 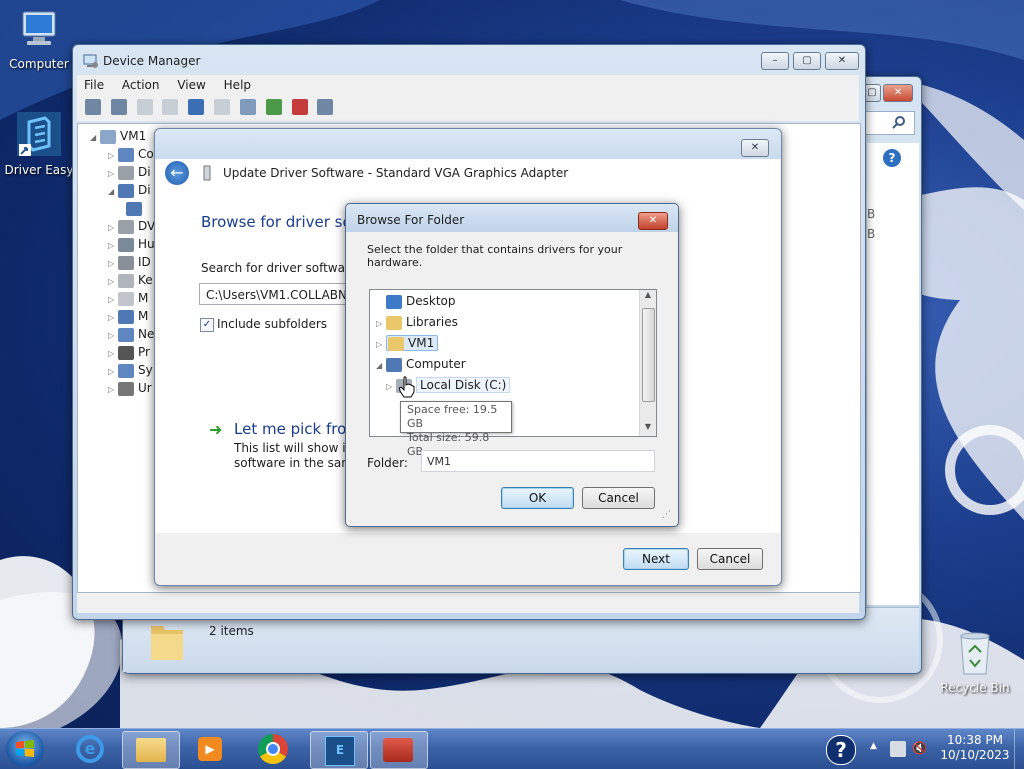 What do you see at coordinates (407, 343) in the screenshot?
I see `tree-item-vm1: ▷ VM1` at bounding box center [407, 343].